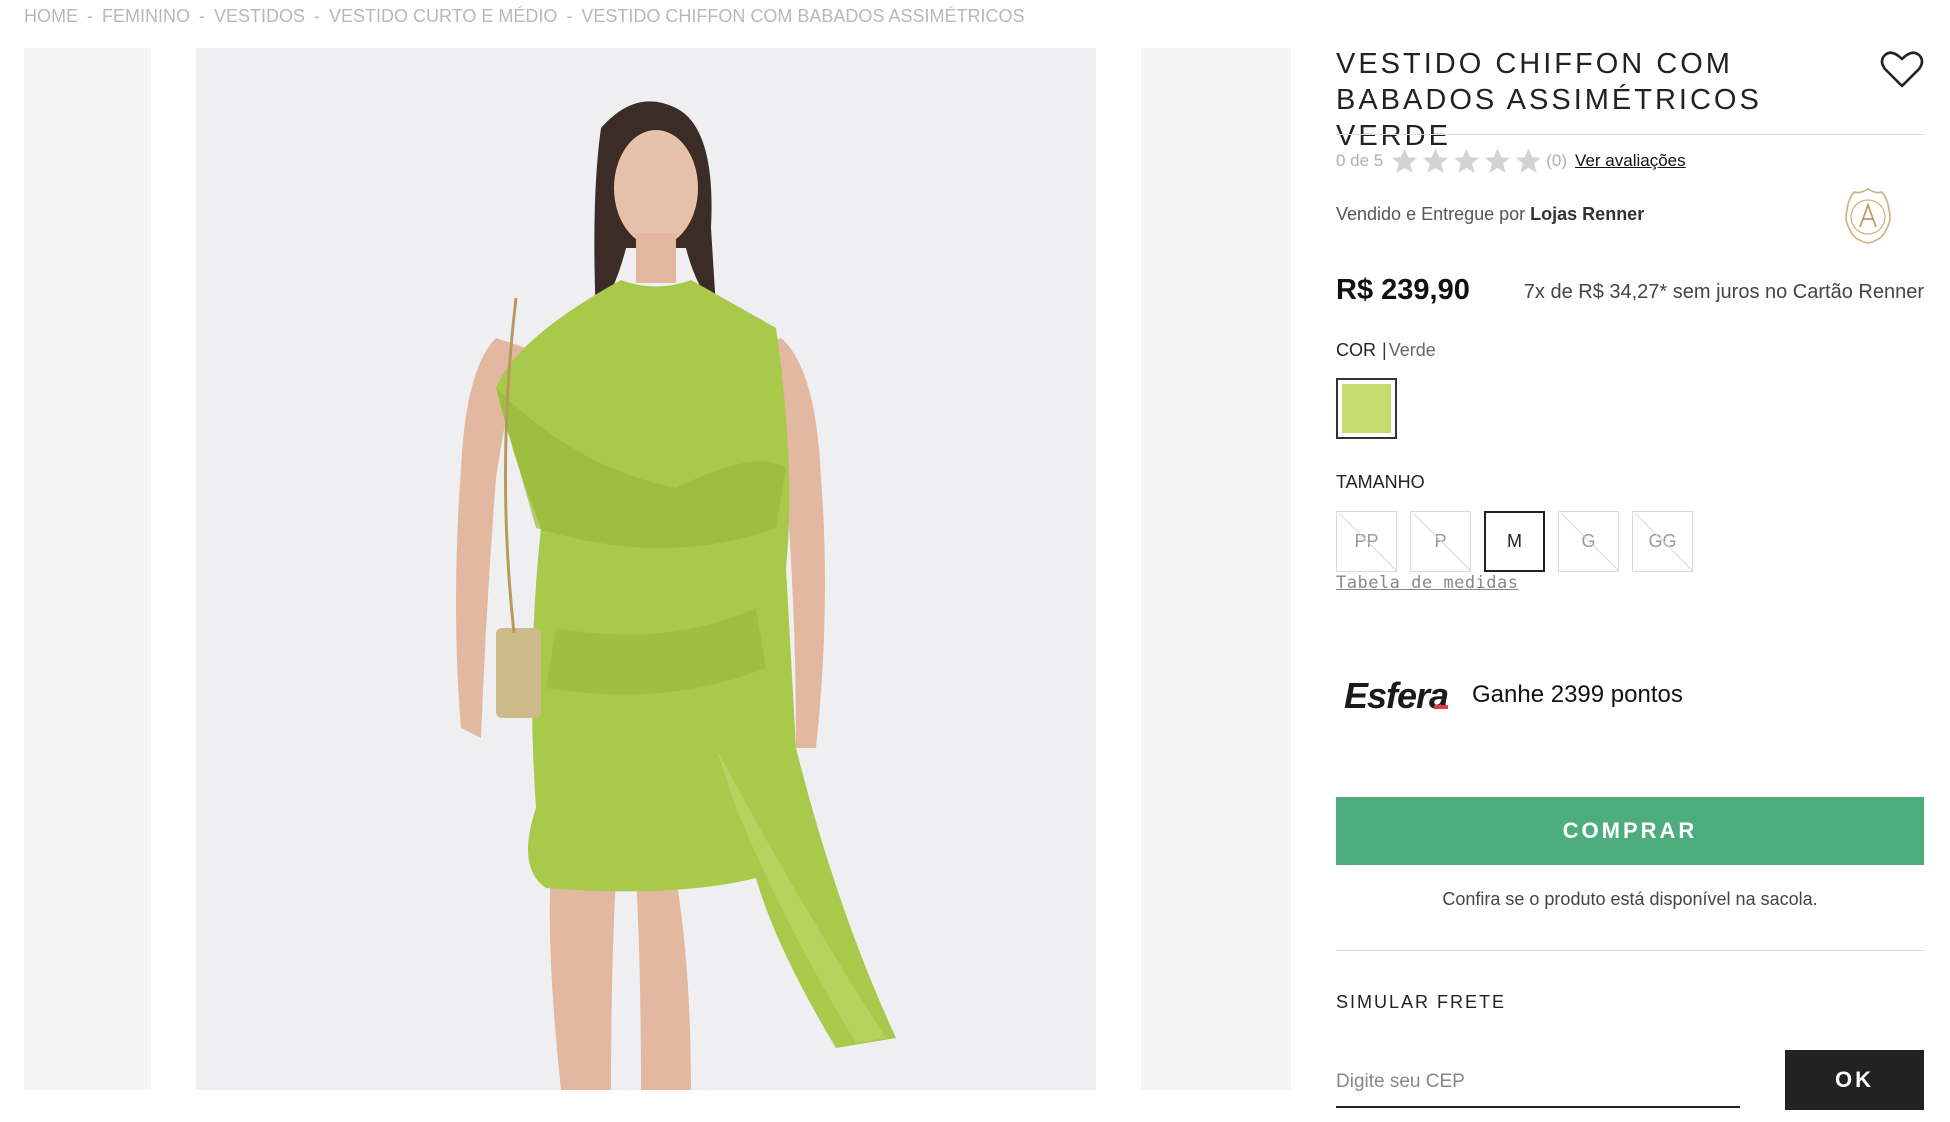 The width and height of the screenshot is (1950, 1122). Describe the element at coordinates (146, 16) in the screenshot. I see `breadcrumb-feminino: FEMININO` at that location.